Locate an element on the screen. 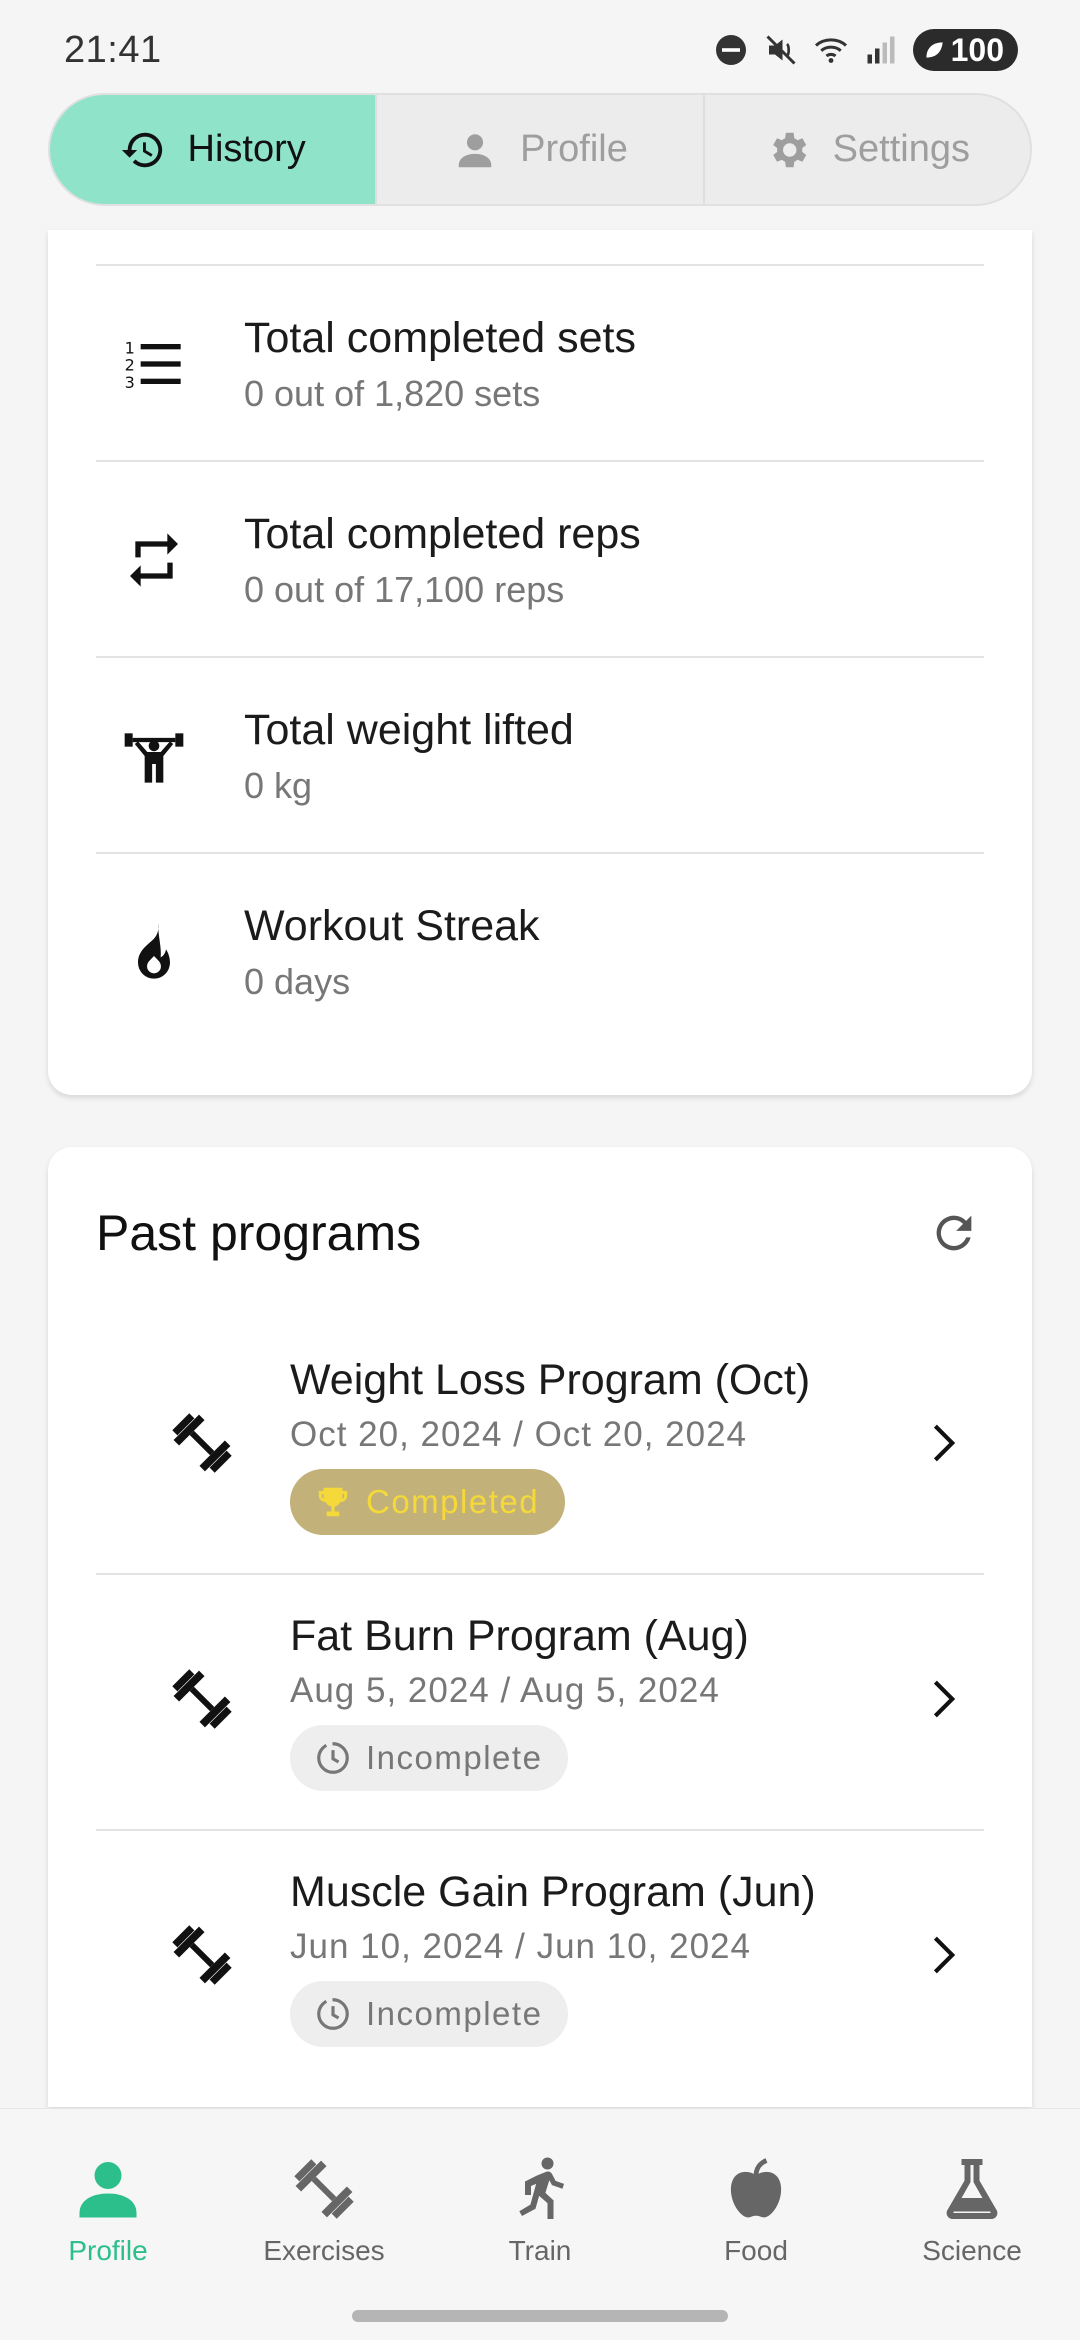 This screenshot has height=2340, width=1080. repeat-icon is located at coordinates (154, 560).